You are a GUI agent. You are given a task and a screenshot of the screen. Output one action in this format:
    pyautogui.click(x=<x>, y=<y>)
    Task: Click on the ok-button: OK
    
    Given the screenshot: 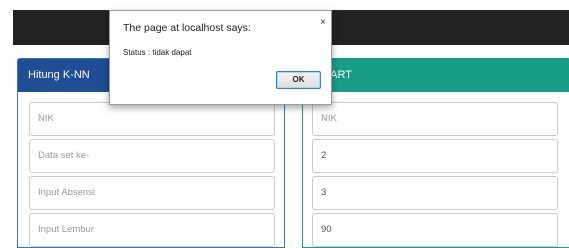 What is the action you would take?
    pyautogui.click(x=298, y=80)
    